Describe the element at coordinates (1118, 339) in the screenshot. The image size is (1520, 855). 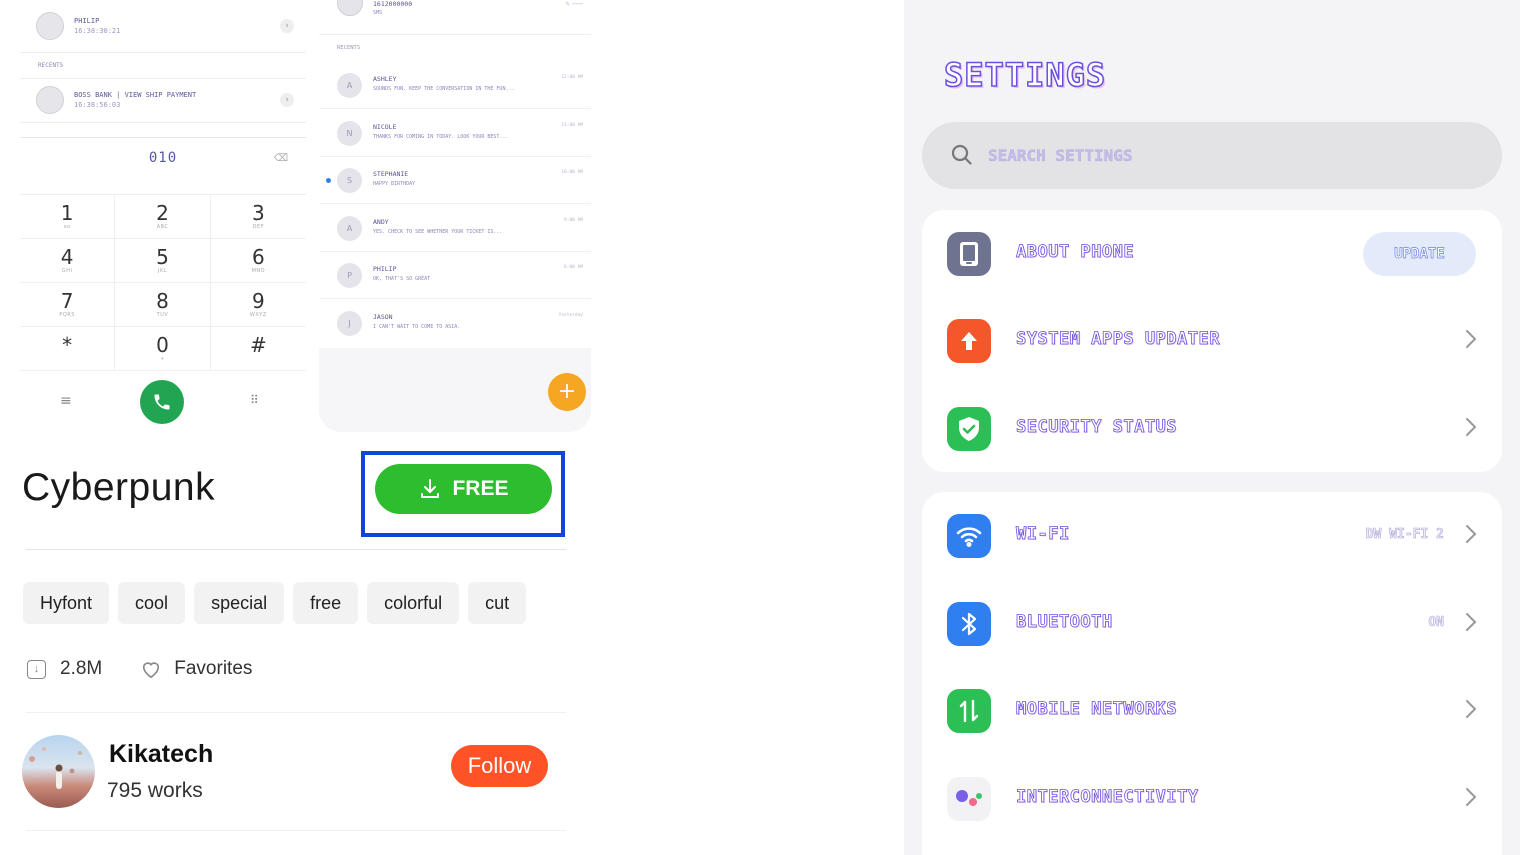
I see `settings-item-label: SYSTEM APPS UPDATER` at that location.